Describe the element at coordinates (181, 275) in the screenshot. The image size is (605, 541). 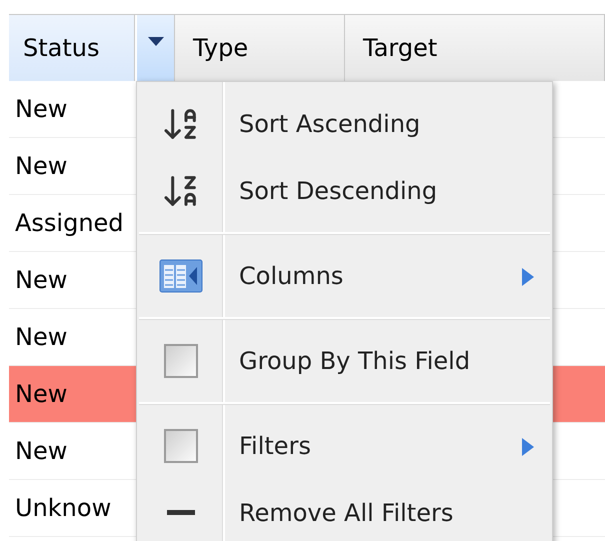
I see `columns-icon` at that location.